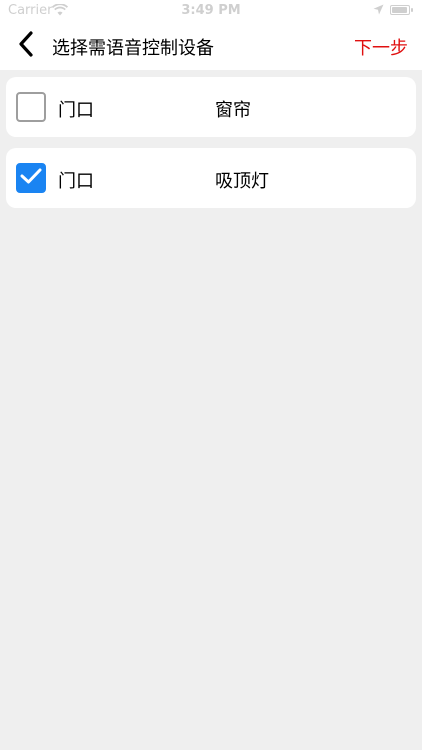  I want to click on navigation-bar: 选择需语音控制设备 下一步, so click(211, 46).